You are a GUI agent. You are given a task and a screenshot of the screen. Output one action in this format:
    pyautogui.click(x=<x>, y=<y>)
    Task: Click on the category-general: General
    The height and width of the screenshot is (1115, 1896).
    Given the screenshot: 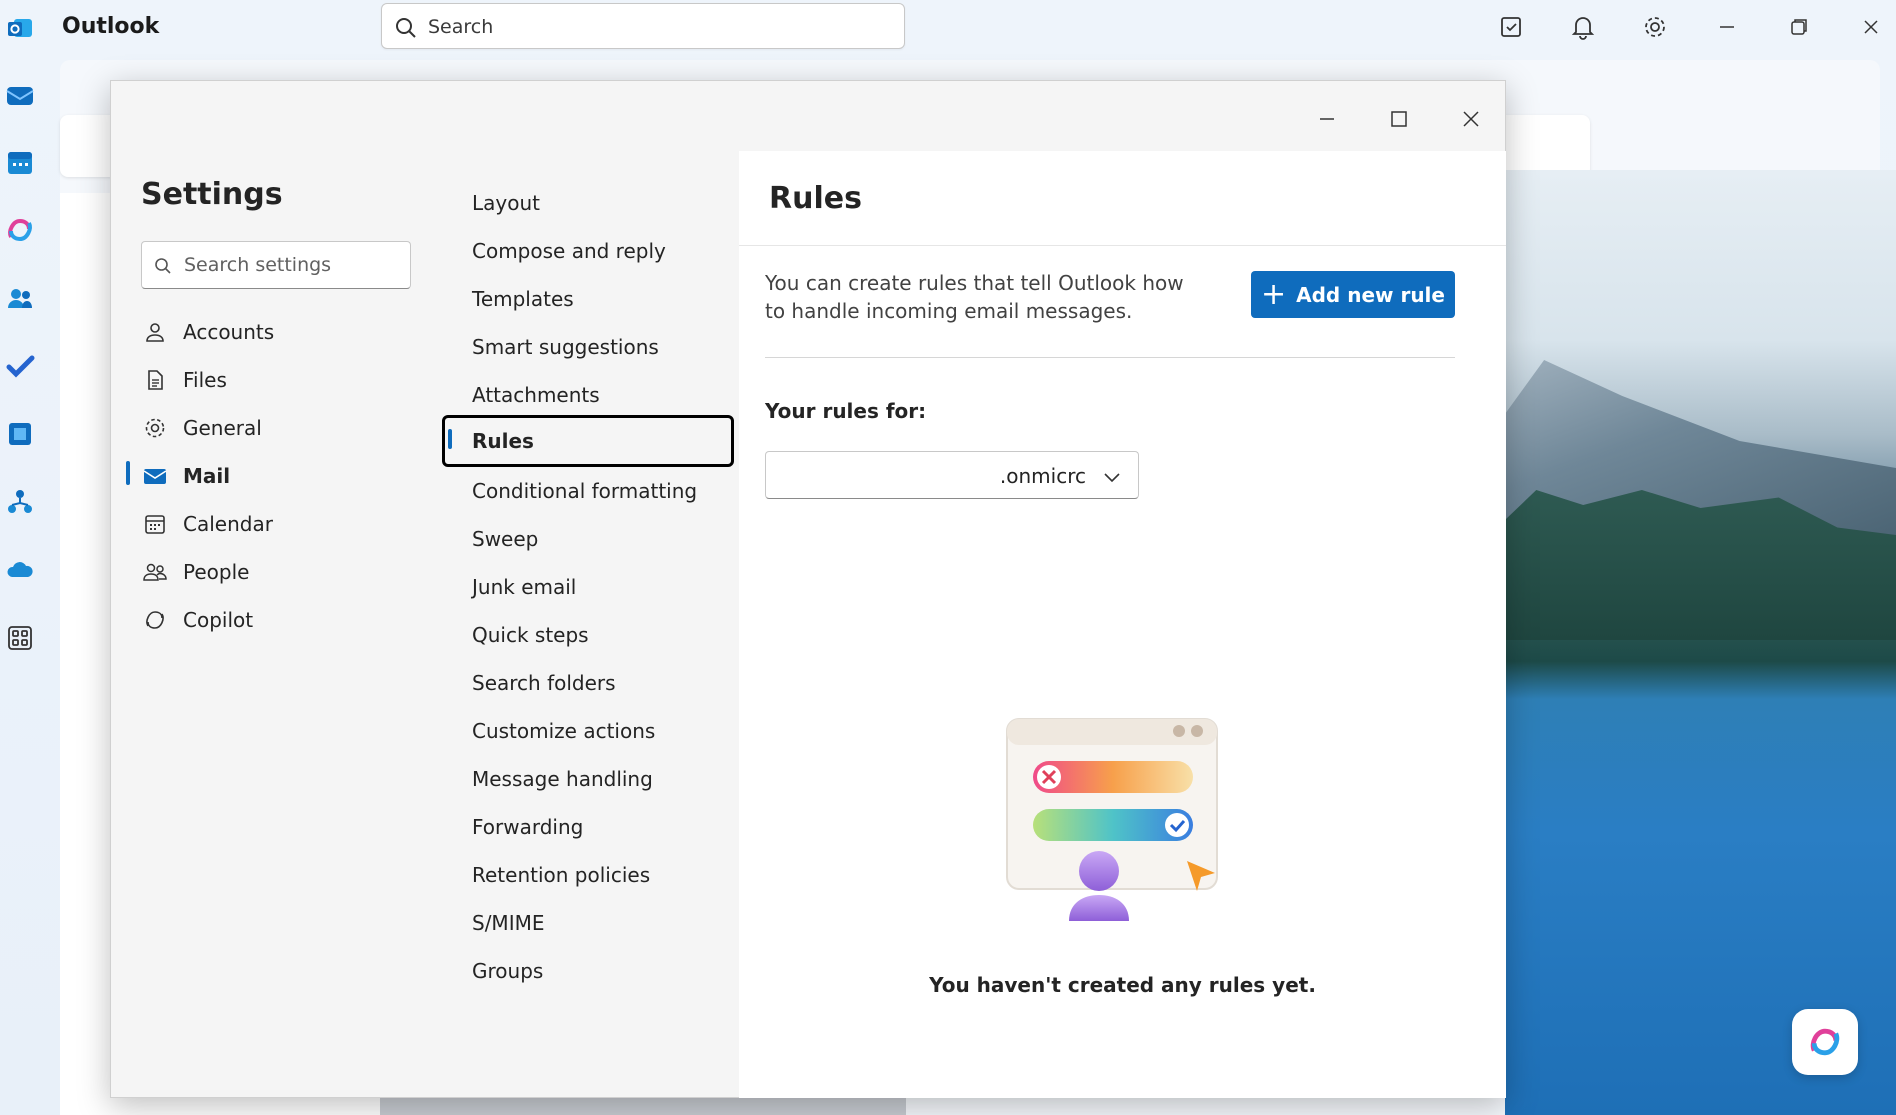 What is the action you would take?
    pyautogui.click(x=276, y=428)
    